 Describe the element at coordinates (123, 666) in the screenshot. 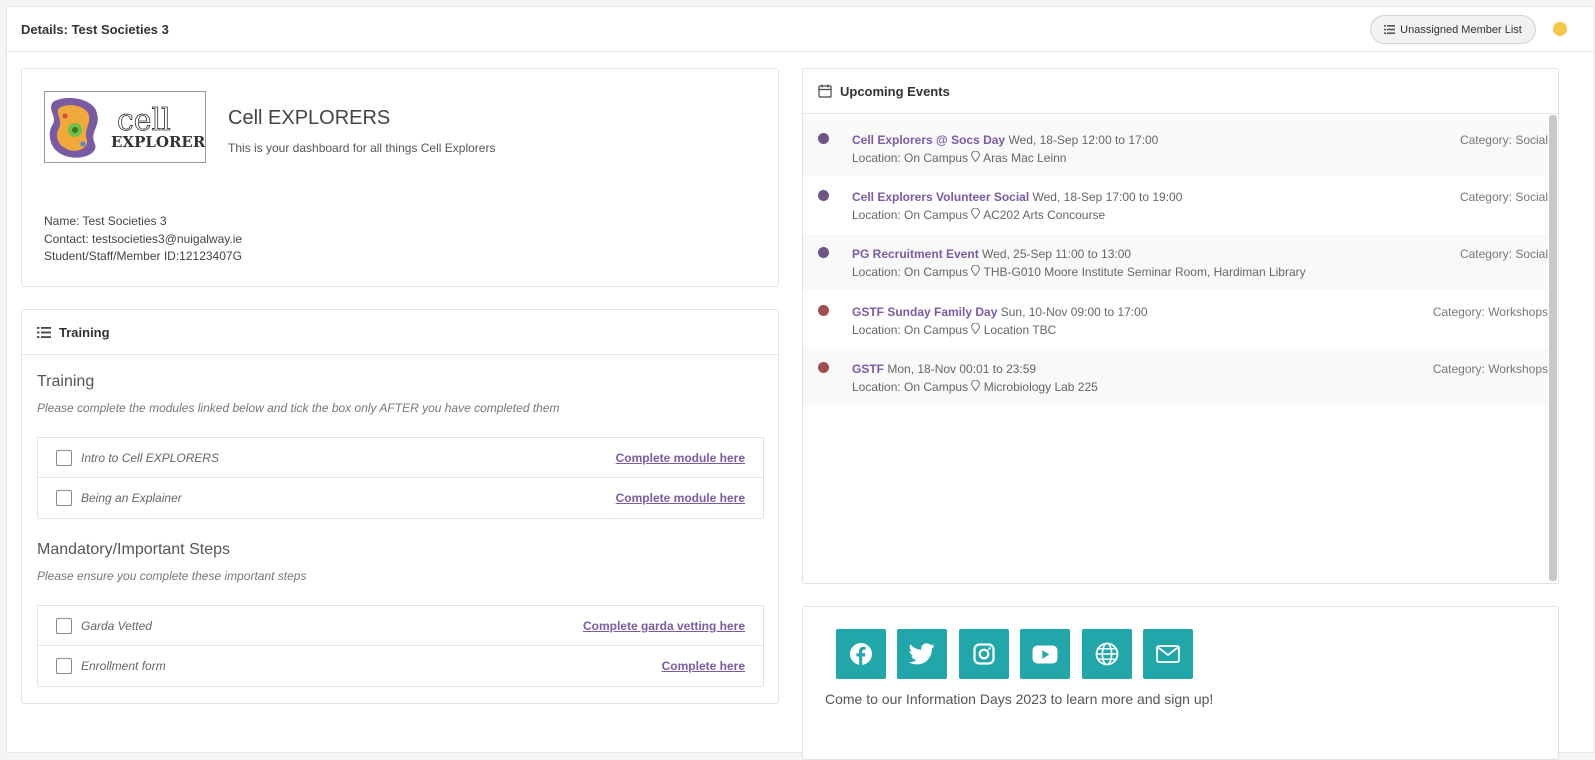

I see `step-label: Enrollment form` at that location.